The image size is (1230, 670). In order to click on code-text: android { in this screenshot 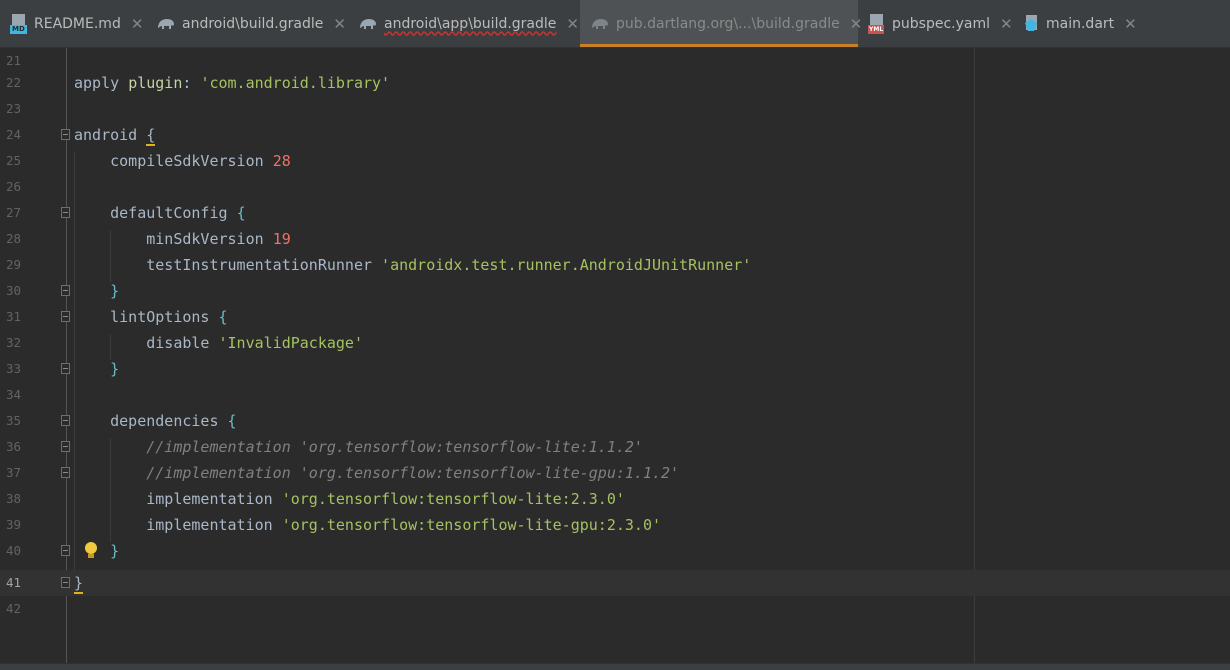, I will do `click(115, 136)`.